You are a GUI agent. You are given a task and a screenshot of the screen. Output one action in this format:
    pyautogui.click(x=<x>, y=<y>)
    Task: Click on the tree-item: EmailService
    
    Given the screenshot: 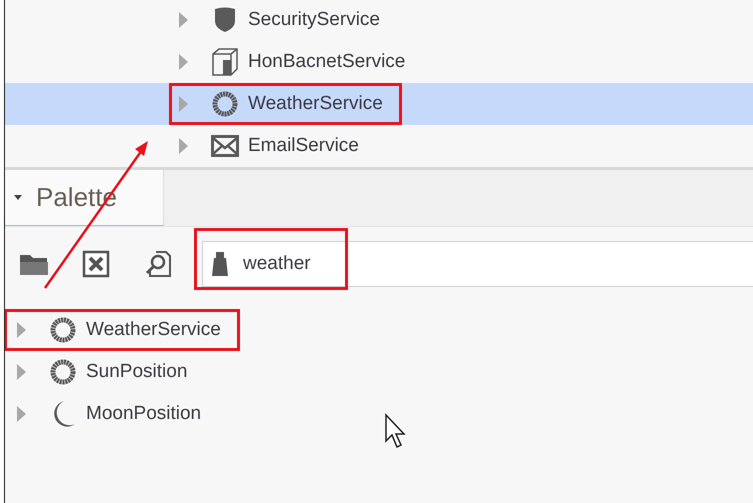 What is the action you would take?
    pyautogui.click(x=273, y=146)
    